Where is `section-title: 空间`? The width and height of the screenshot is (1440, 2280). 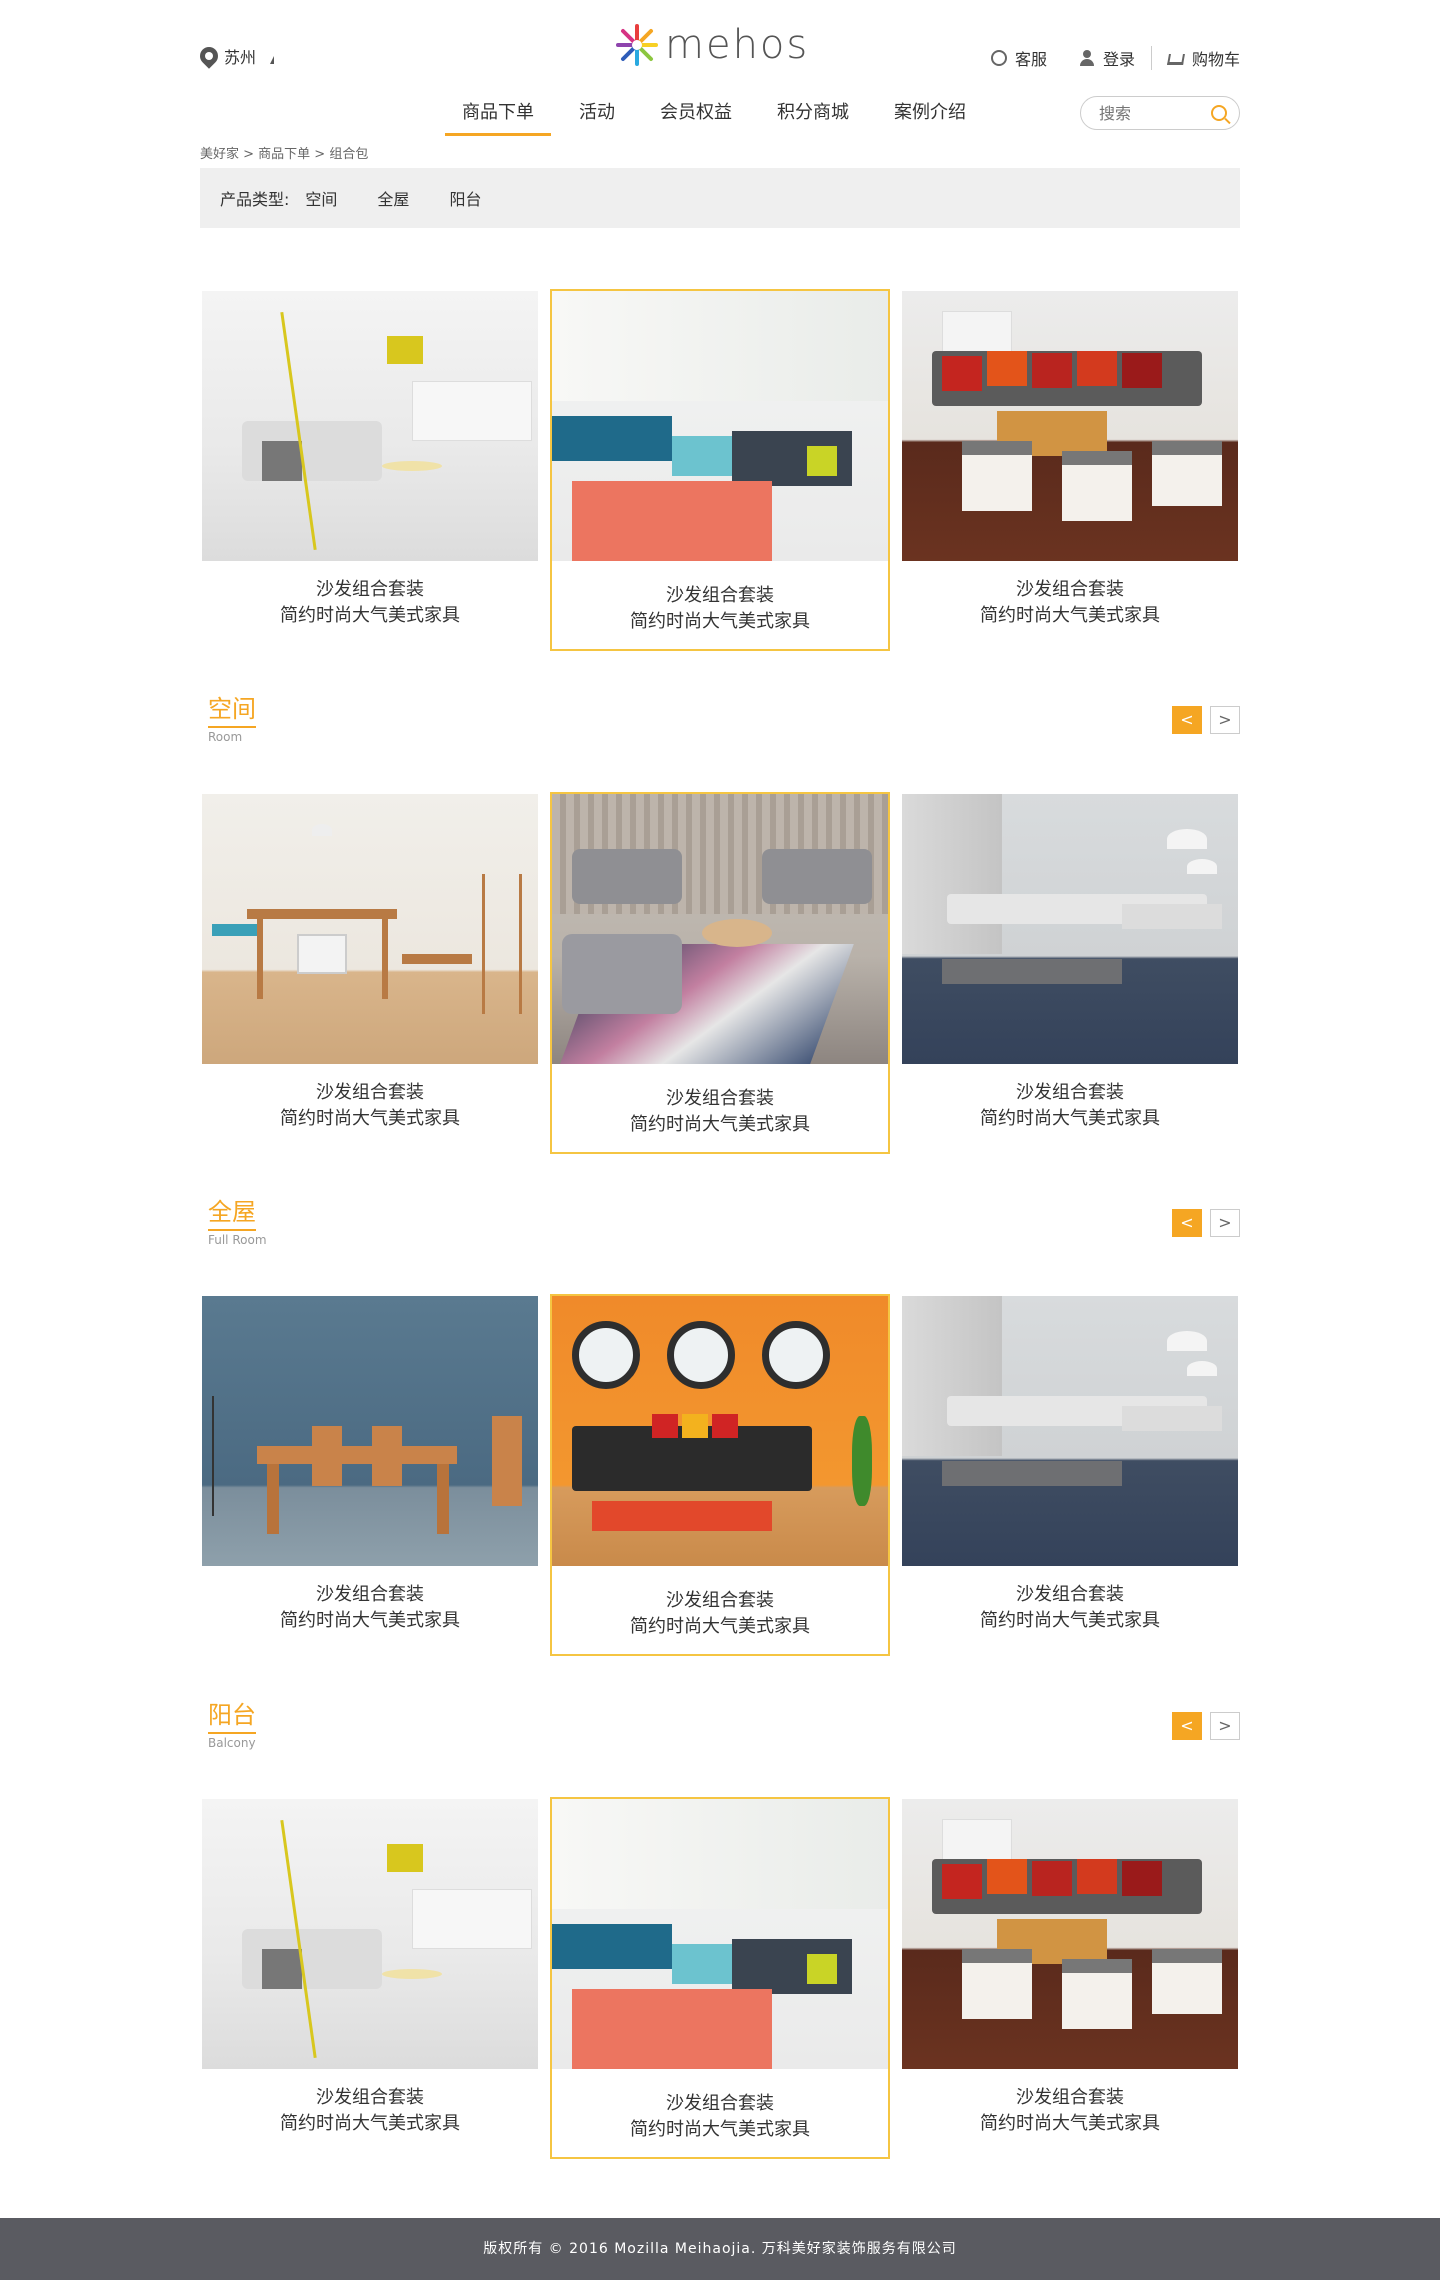
section-title: 空间 is located at coordinates (232, 711).